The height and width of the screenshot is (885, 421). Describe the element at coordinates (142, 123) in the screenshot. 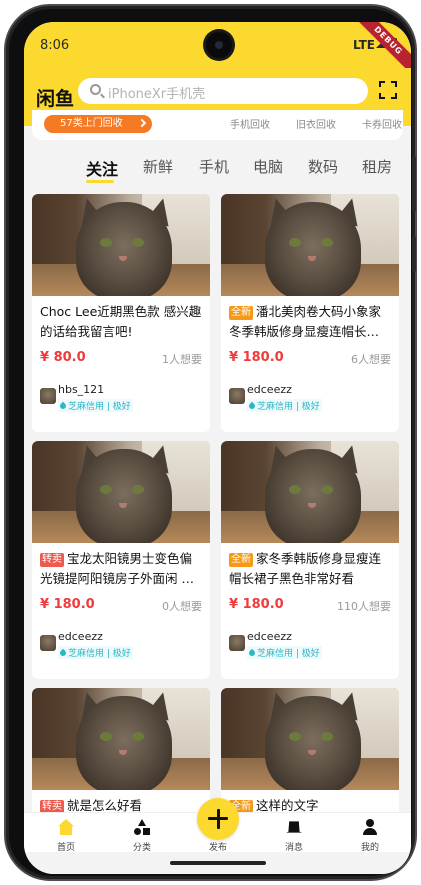

I see `chevron-right-icon` at that location.